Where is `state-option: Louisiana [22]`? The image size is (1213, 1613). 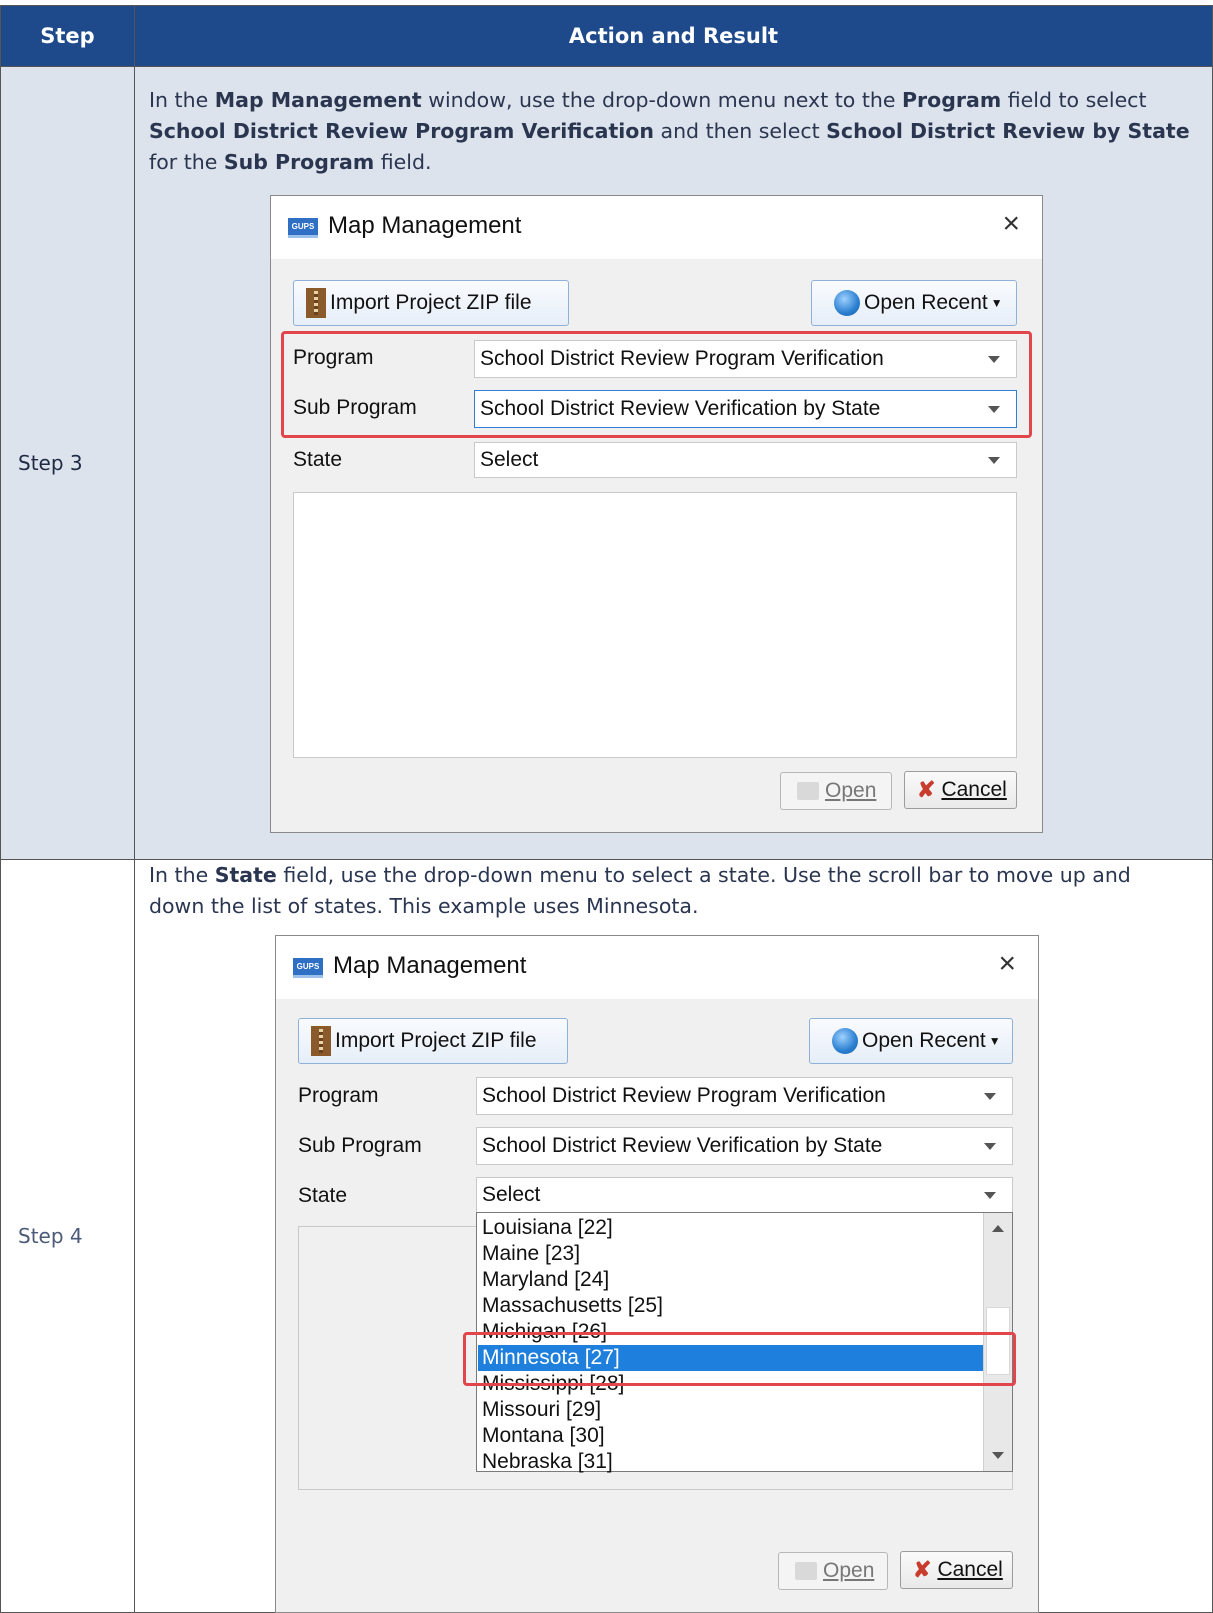
state-option: Louisiana [22] is located at coordinates (730, 1228).